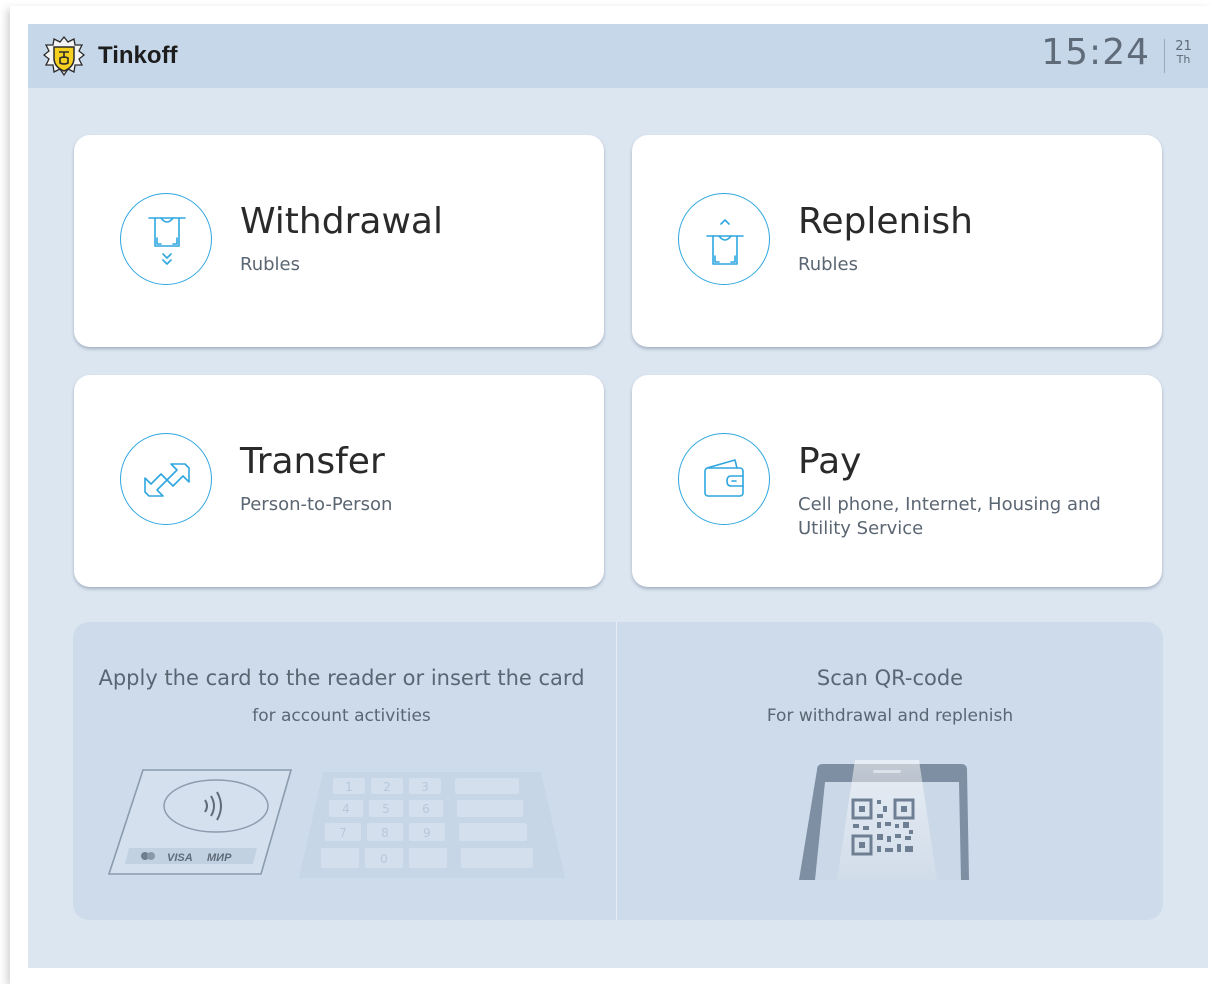 This screenshot has width=1211, height=984. What do you see at coordinates (384, 859) in the screenshot?
I see `key-0: 0` at bounding box center [384, 859].